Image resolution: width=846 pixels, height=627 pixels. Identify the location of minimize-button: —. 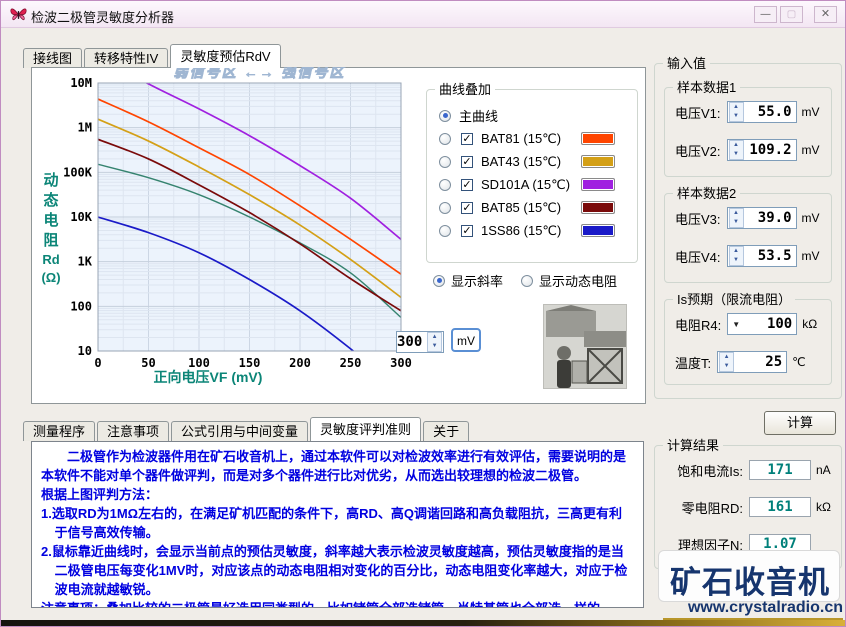
(765, 14).